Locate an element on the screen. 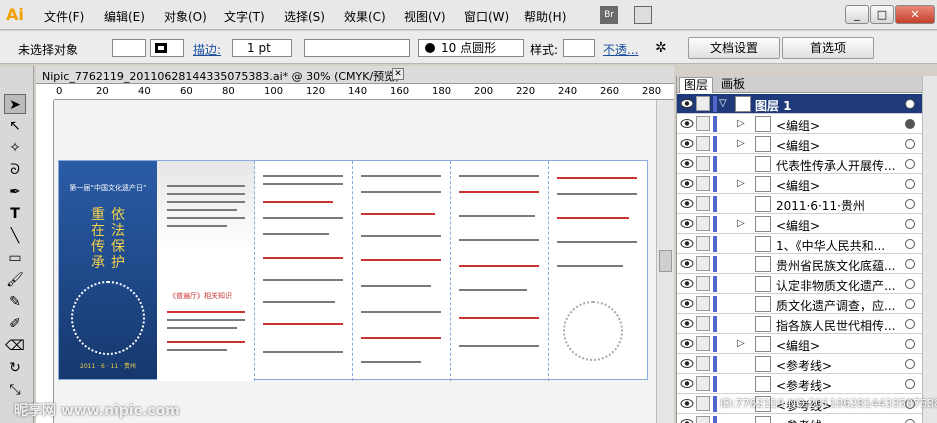 The height and width of the screenshot is (423, 937). document-setup-button: 文档设置 is located at coordinates (734, 48).